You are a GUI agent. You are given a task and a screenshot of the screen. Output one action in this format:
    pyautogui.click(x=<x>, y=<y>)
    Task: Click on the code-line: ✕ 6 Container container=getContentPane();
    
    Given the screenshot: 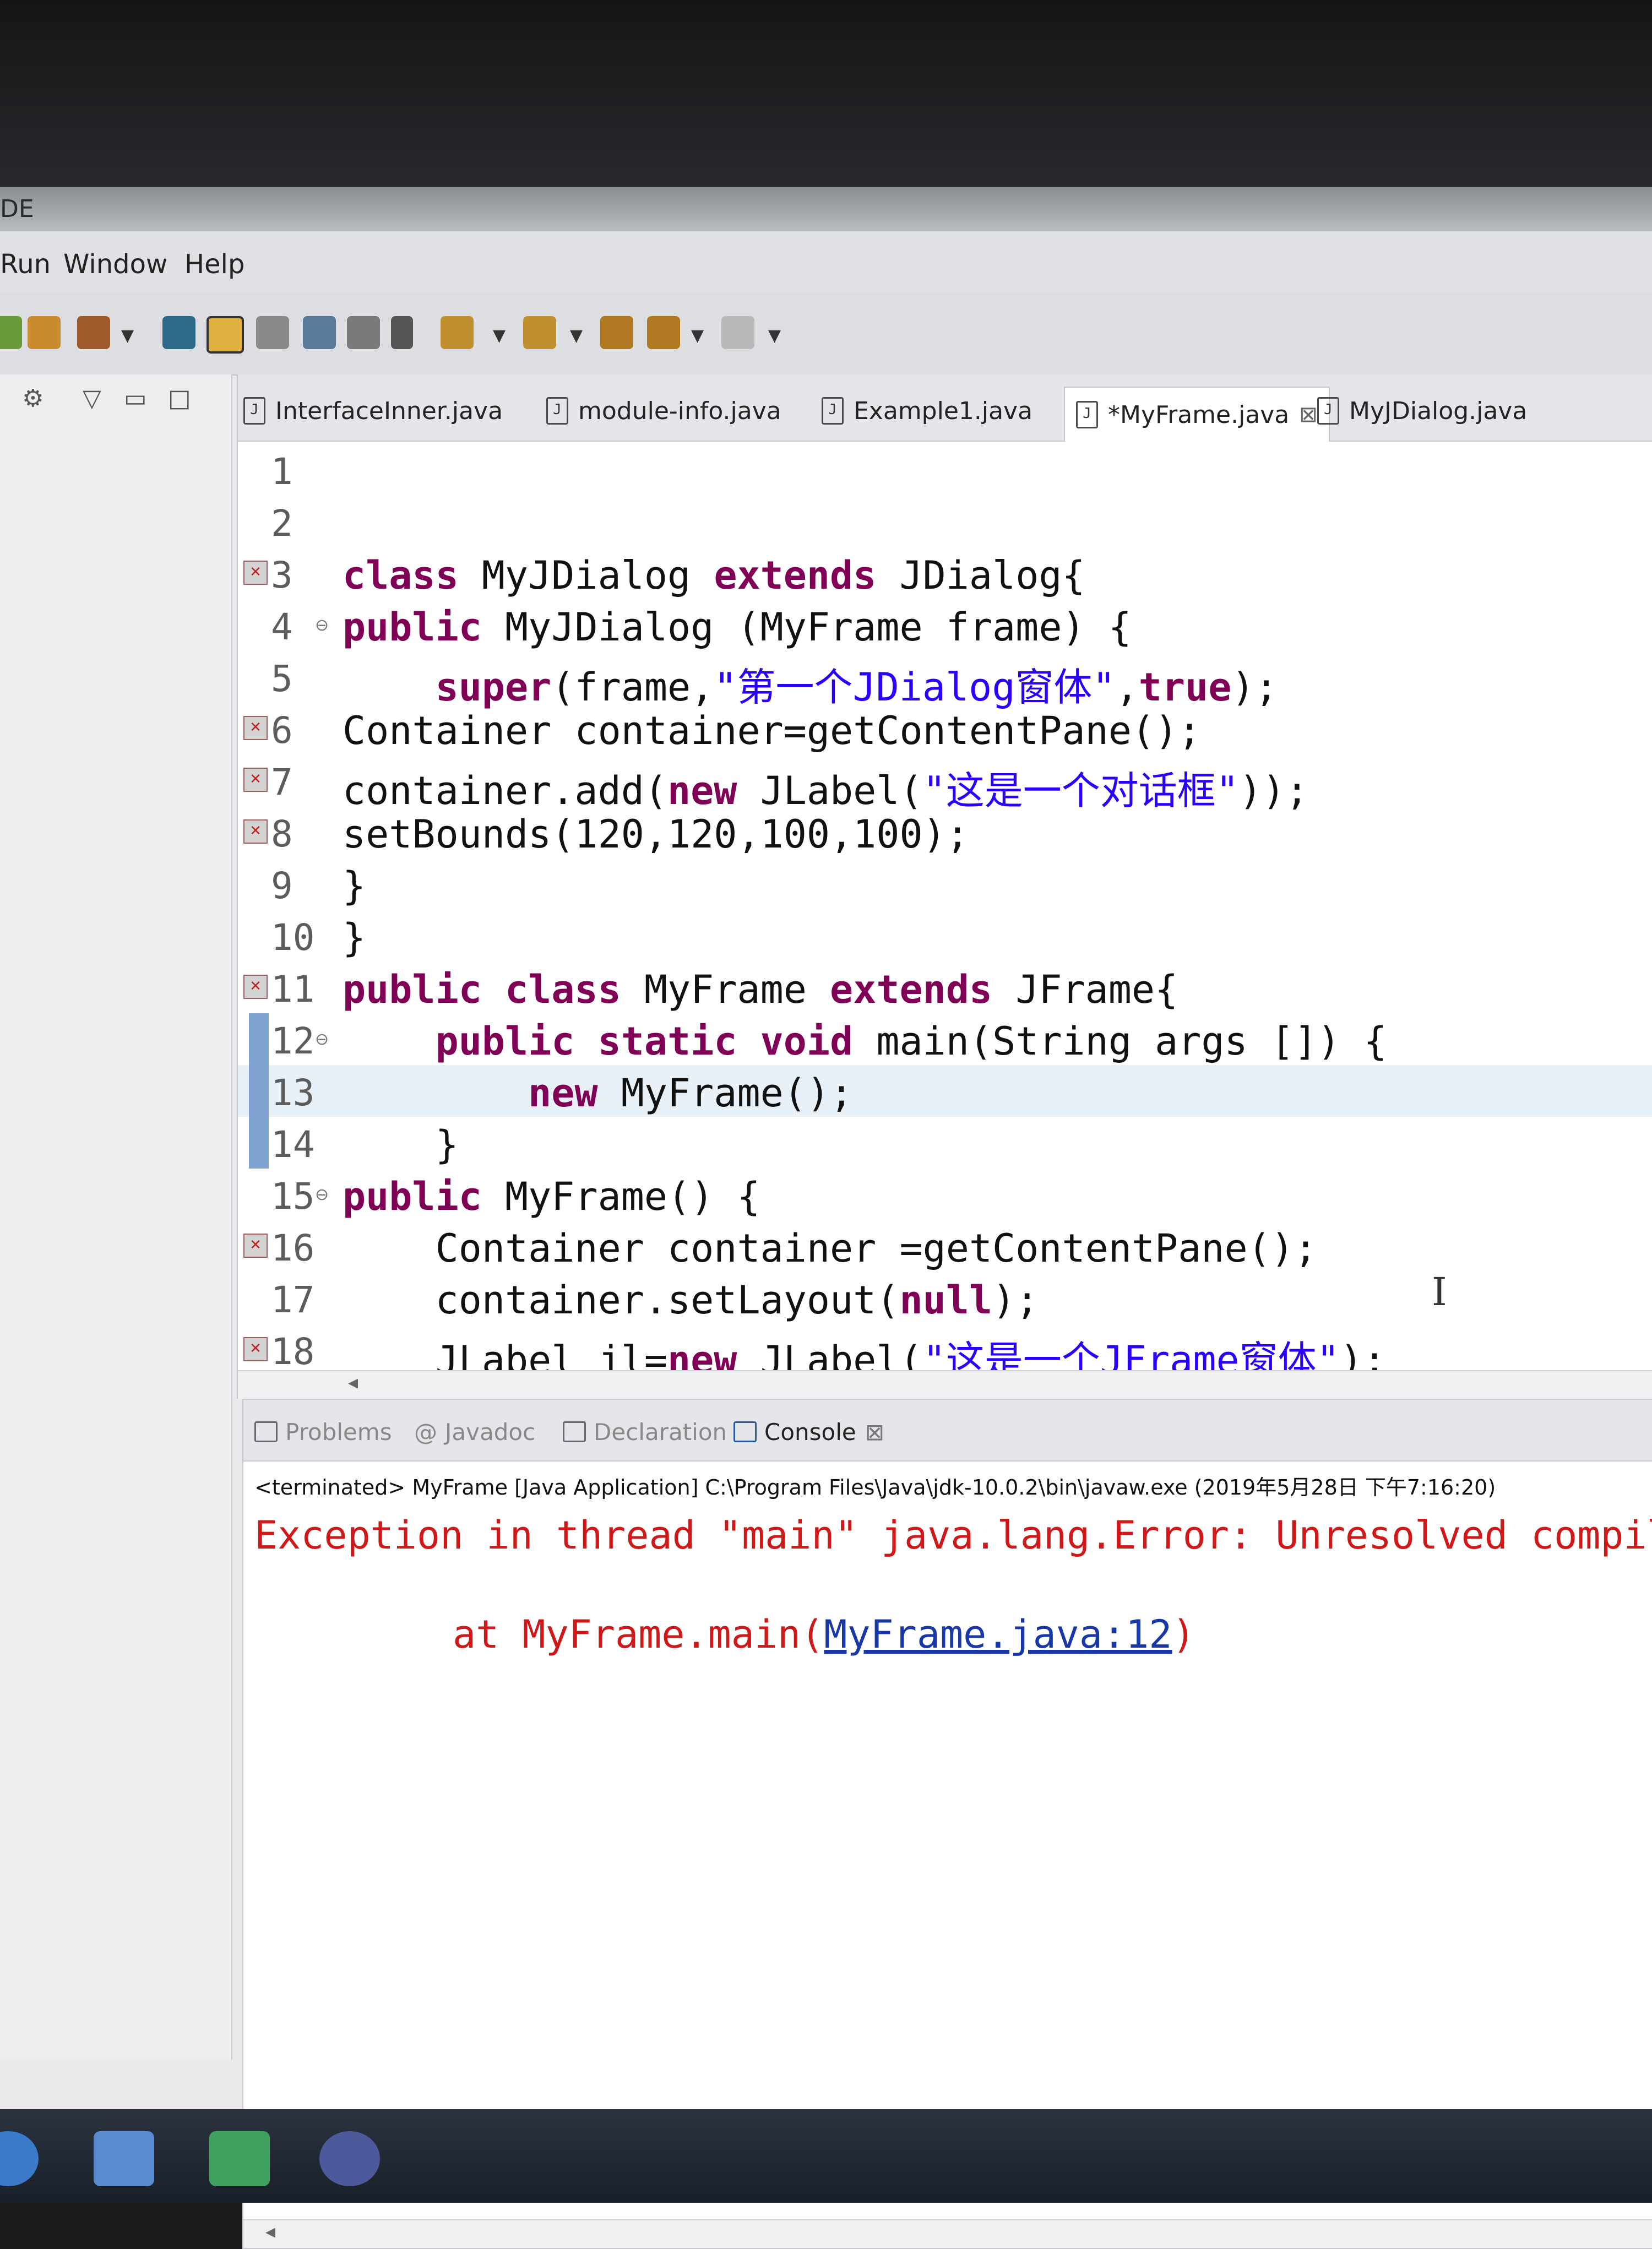 What is the action you would take?
    pyautogui.click(x=945, y=728)
    